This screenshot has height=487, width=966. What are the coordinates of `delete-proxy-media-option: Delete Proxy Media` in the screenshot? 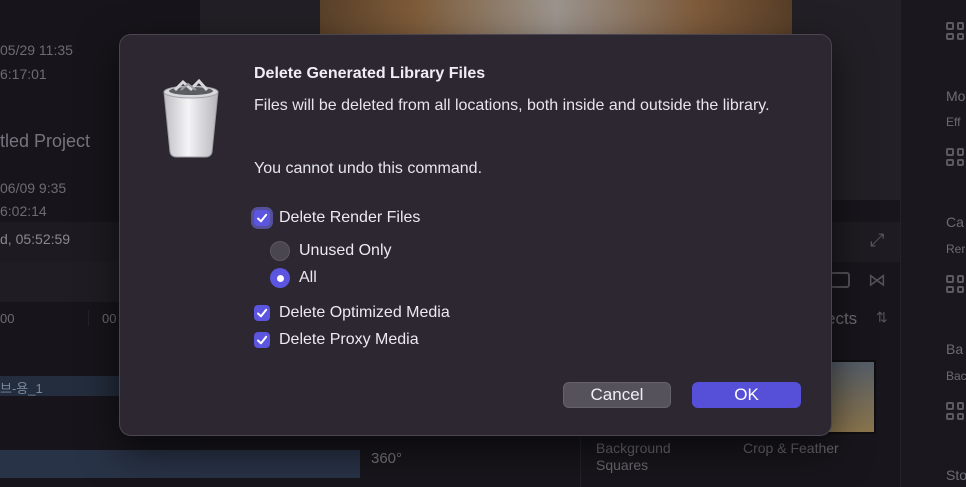 It's located at (336, 340).